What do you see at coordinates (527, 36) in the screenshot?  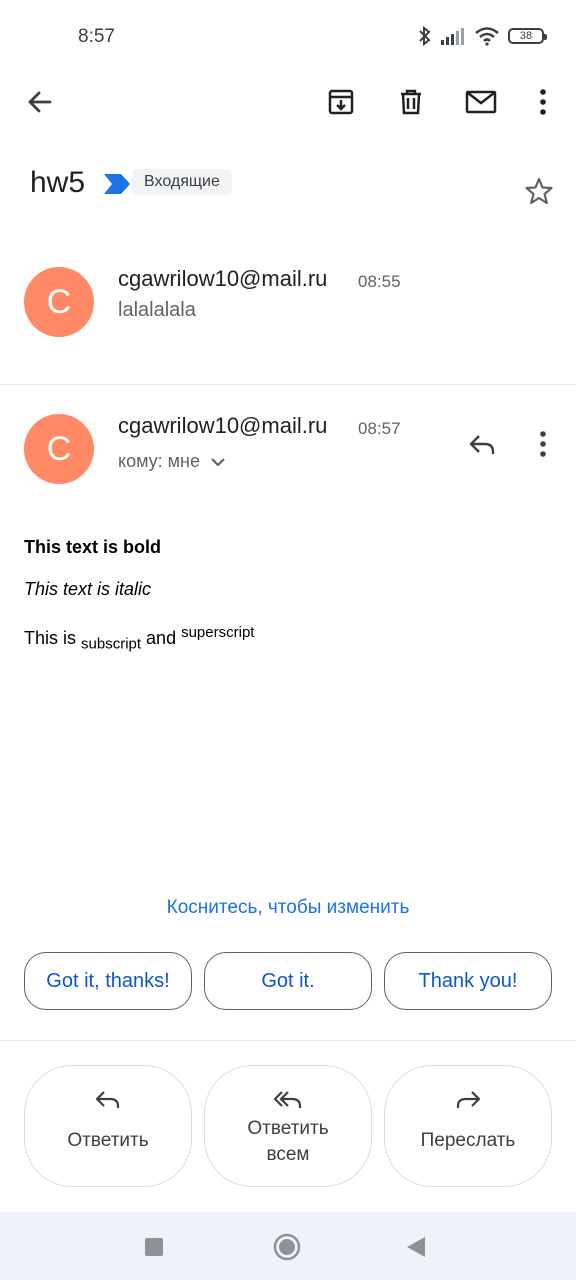 I see `battery-indicator: 38` at bounding box center [527, 36].